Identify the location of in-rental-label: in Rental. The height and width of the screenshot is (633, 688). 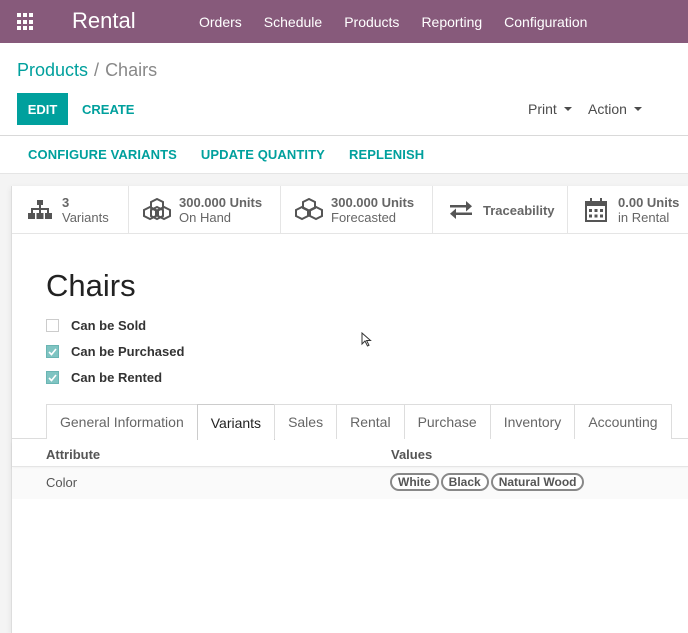
(644, 217).